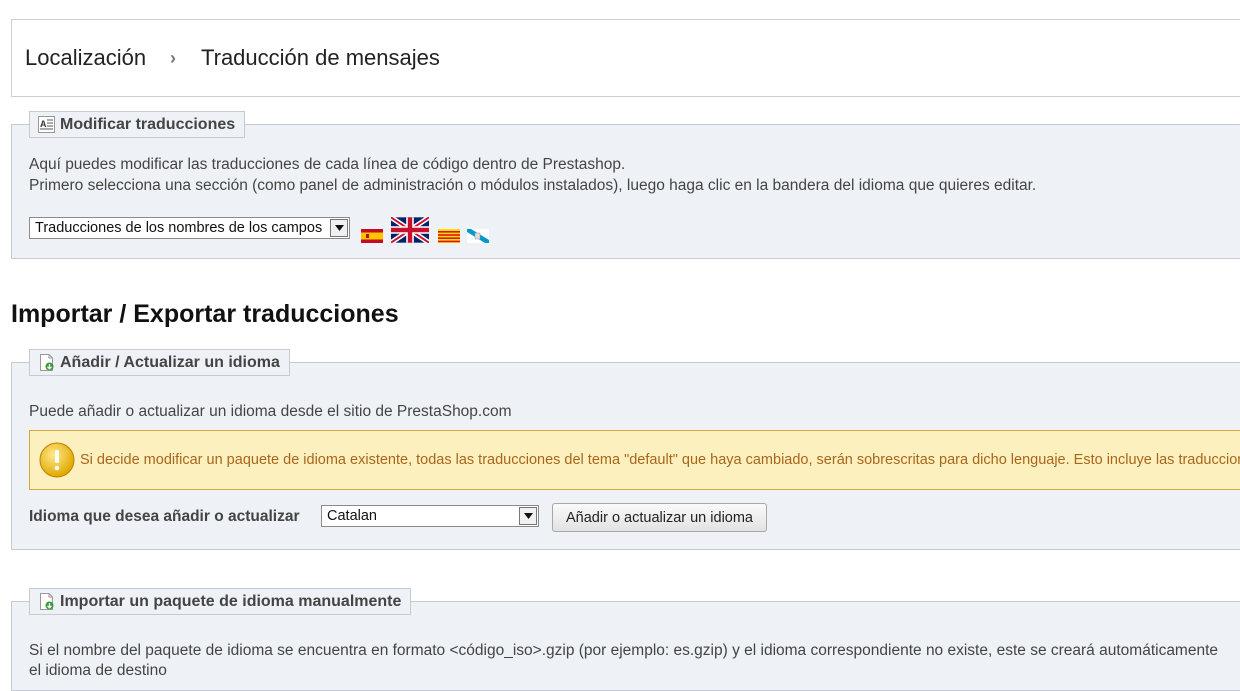 Image resolution: width=1240 pixels, height=691 pixels. I want to click on breadcrumb: Localización › Traducción de mensajes, so click(625, 58).